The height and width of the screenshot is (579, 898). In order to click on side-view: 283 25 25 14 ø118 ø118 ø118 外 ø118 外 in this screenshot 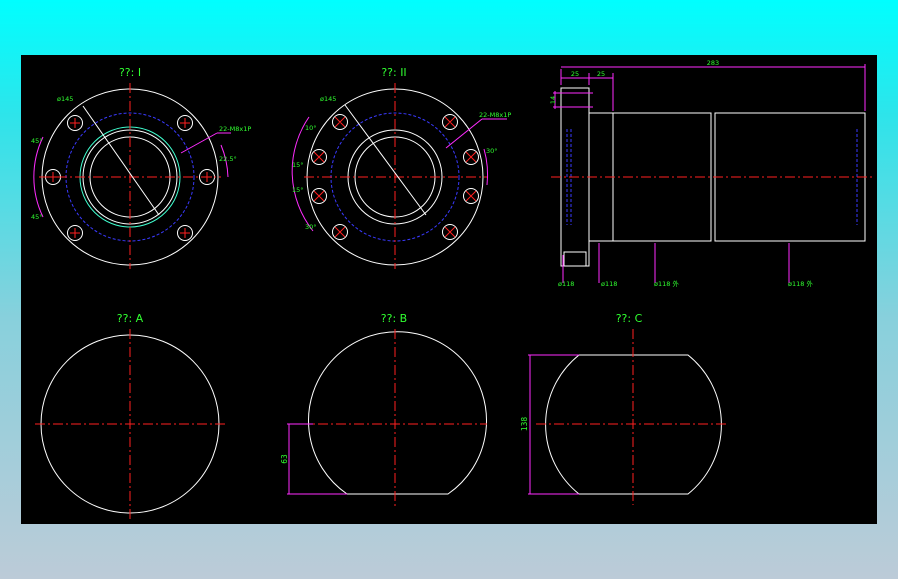, I will do `click(711, 173)`.